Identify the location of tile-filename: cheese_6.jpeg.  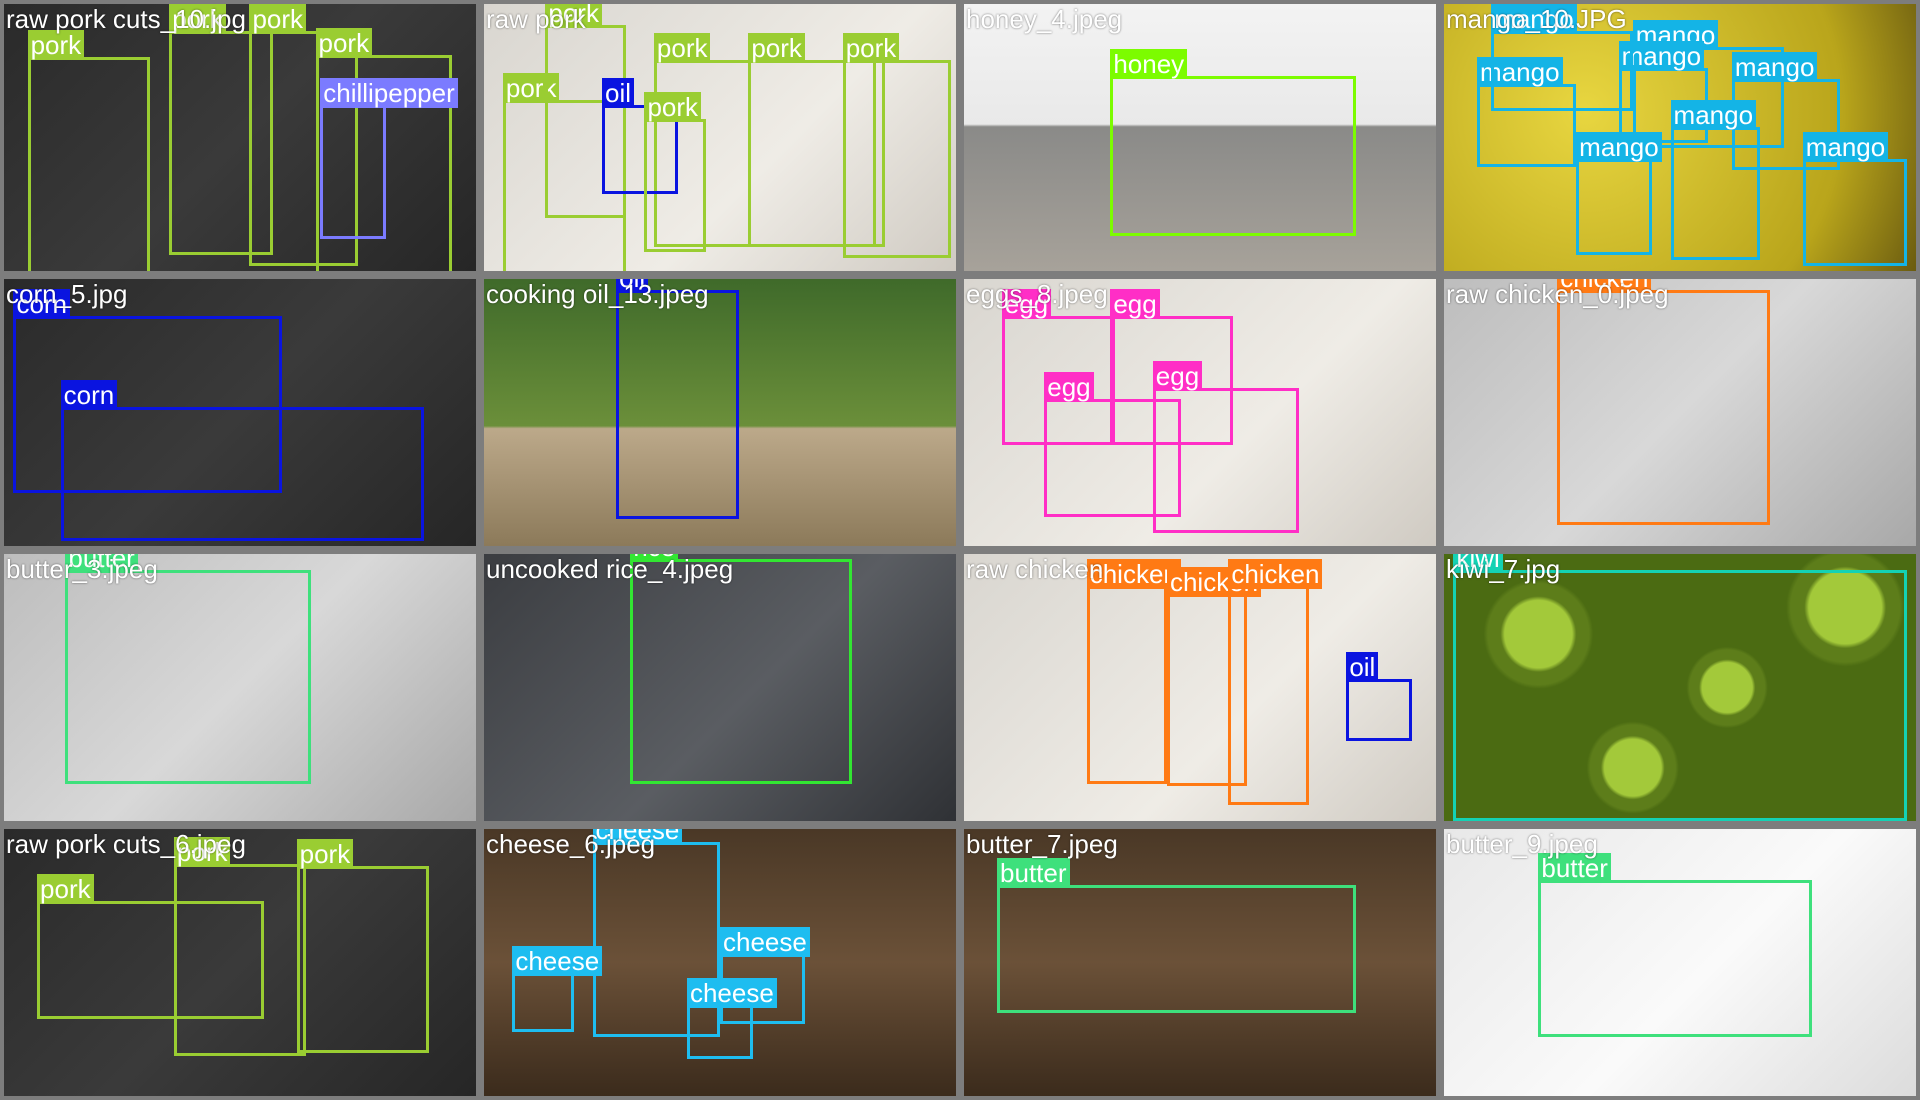
(571, 844).